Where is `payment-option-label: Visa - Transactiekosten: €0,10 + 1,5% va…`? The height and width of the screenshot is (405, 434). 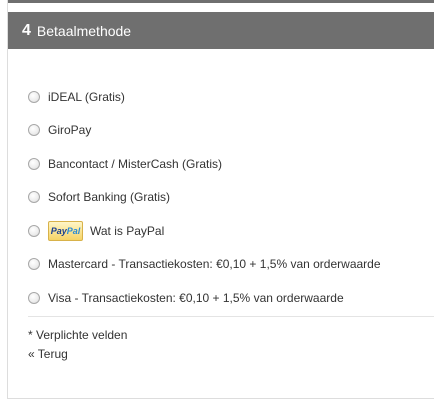 payment-option-label: Visa - Transactiekosten: €0,10 + 1,5% va… is located at coordinates (196, 297).